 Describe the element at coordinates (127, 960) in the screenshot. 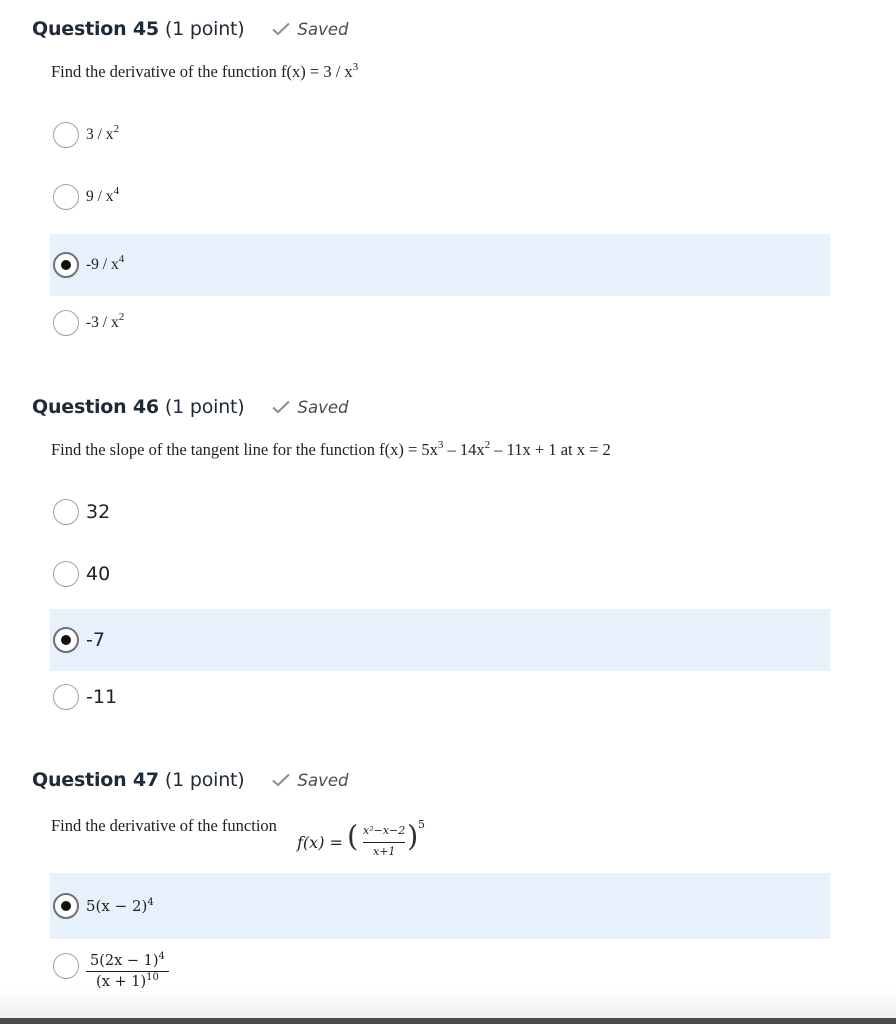

I see `fraction-numerator: 5(2x − 1)4` at that location.